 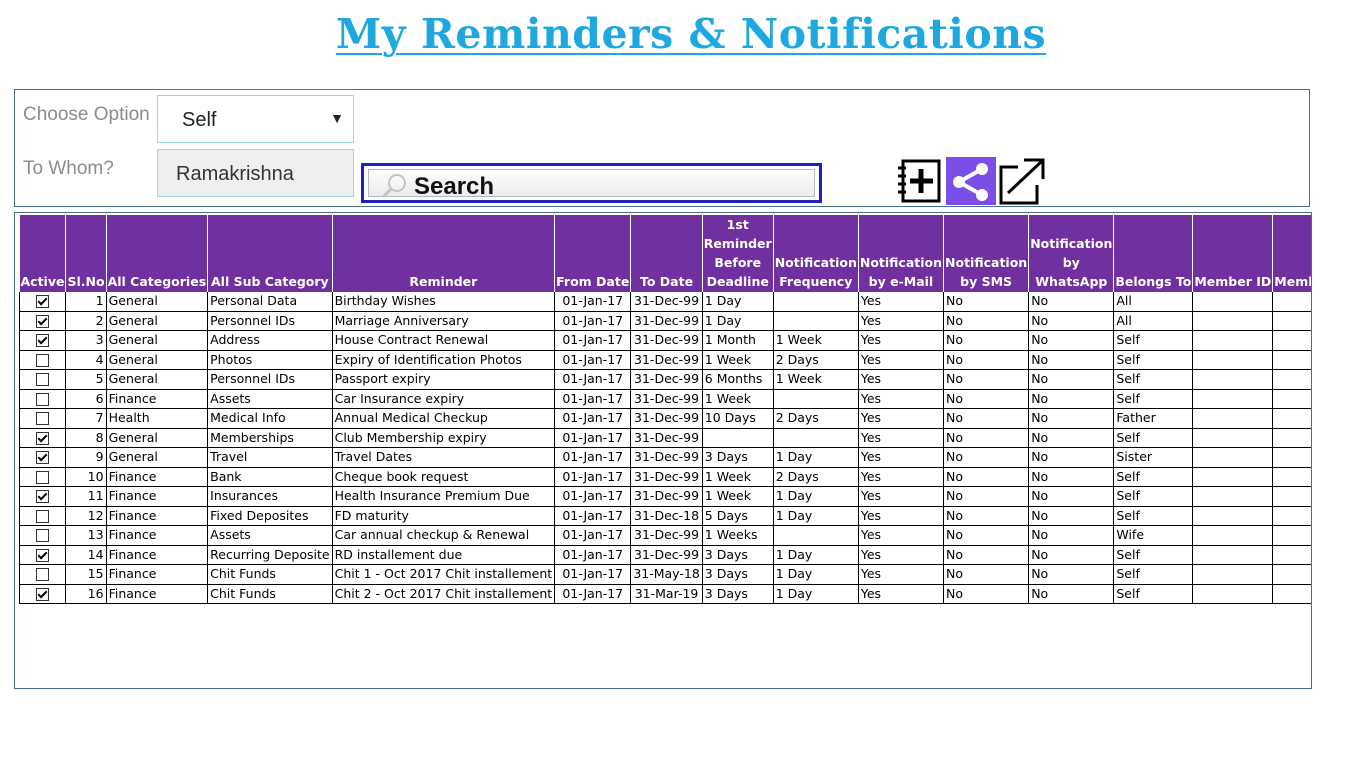 I want to click on cell-slno: 7, so click(x=86, y=418).